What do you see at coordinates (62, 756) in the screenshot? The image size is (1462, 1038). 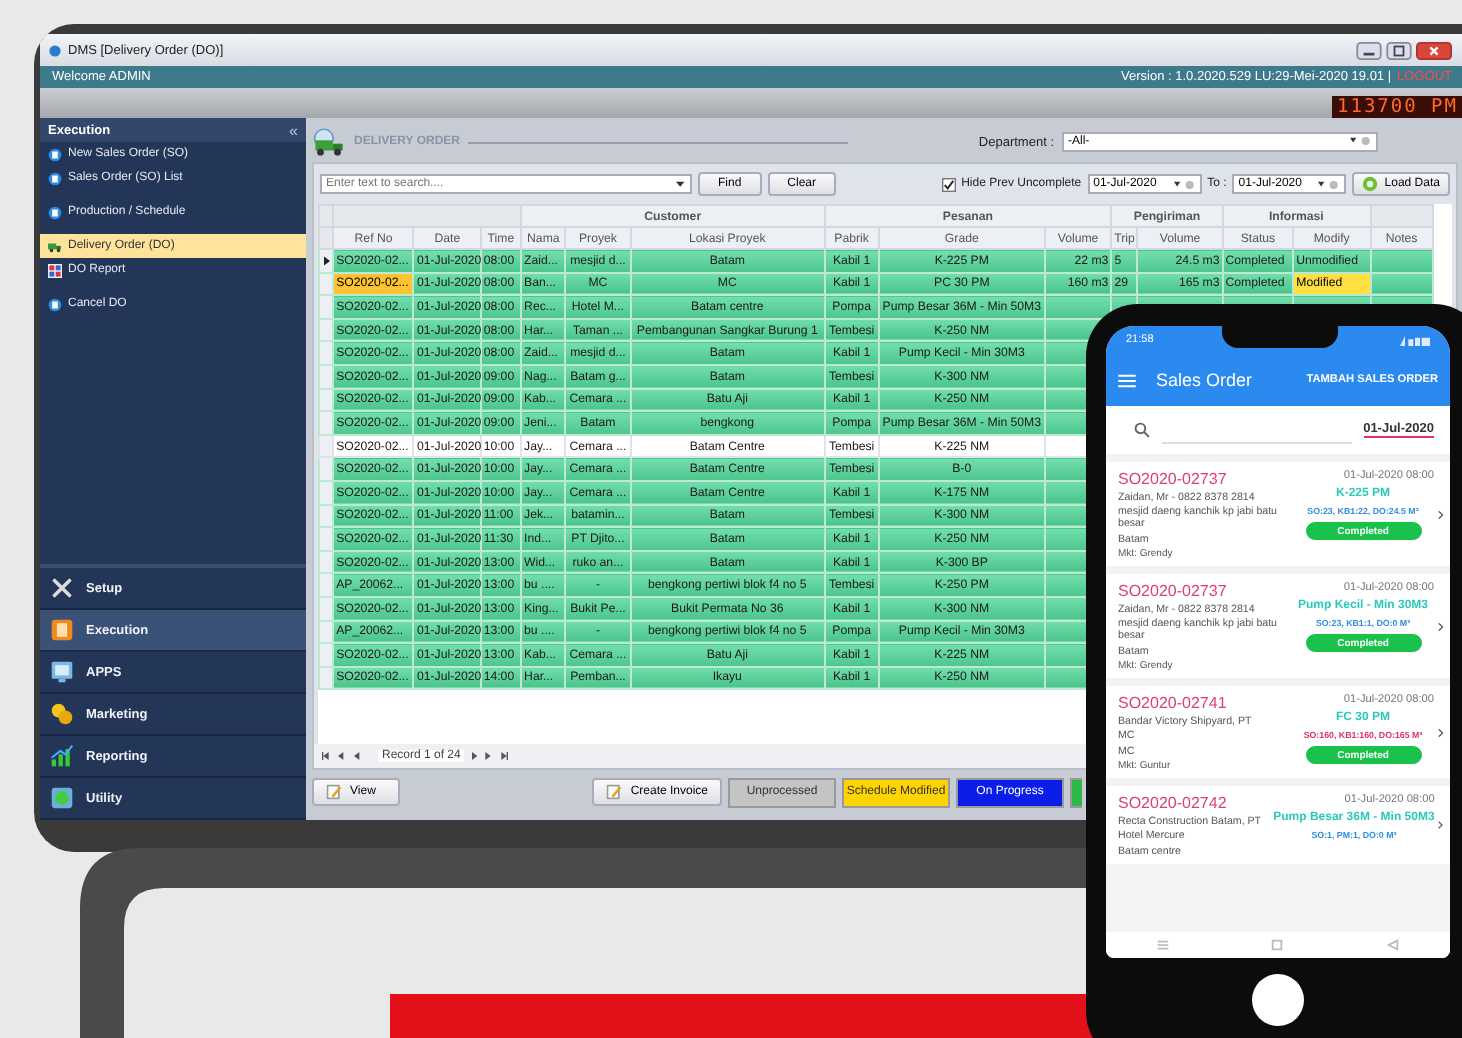 I see `chart-icon` at bounding box center [62, 756].